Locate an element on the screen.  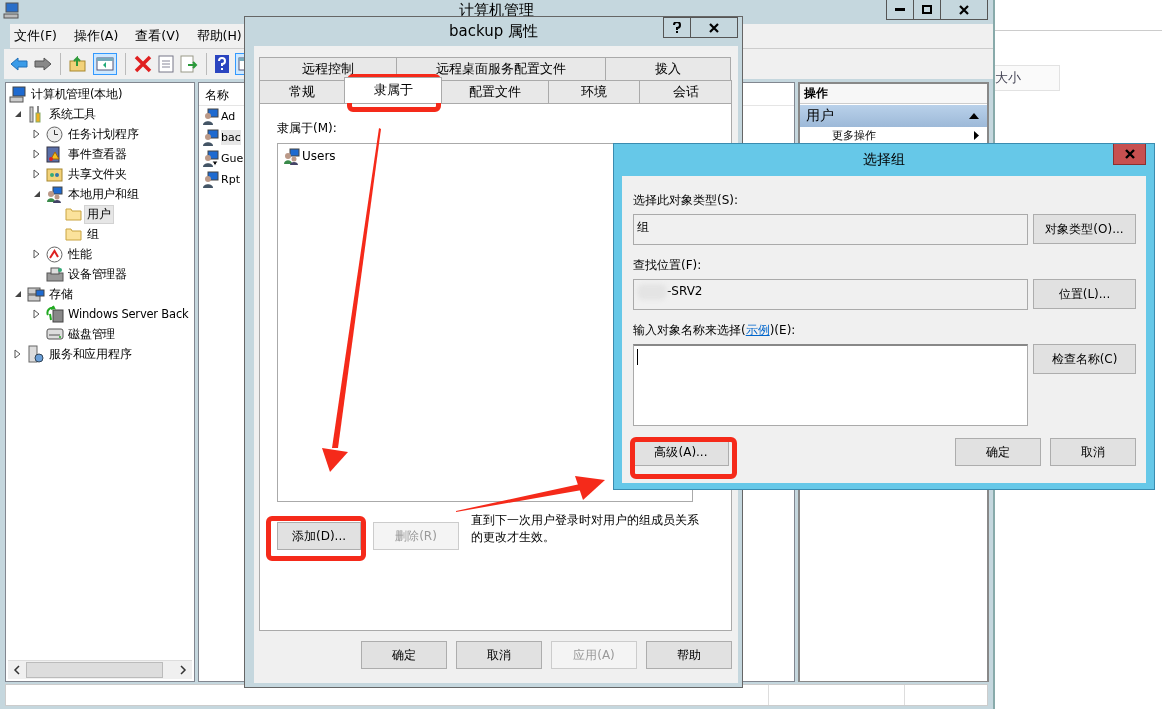
device-icon is located at coordinates (55, 274).